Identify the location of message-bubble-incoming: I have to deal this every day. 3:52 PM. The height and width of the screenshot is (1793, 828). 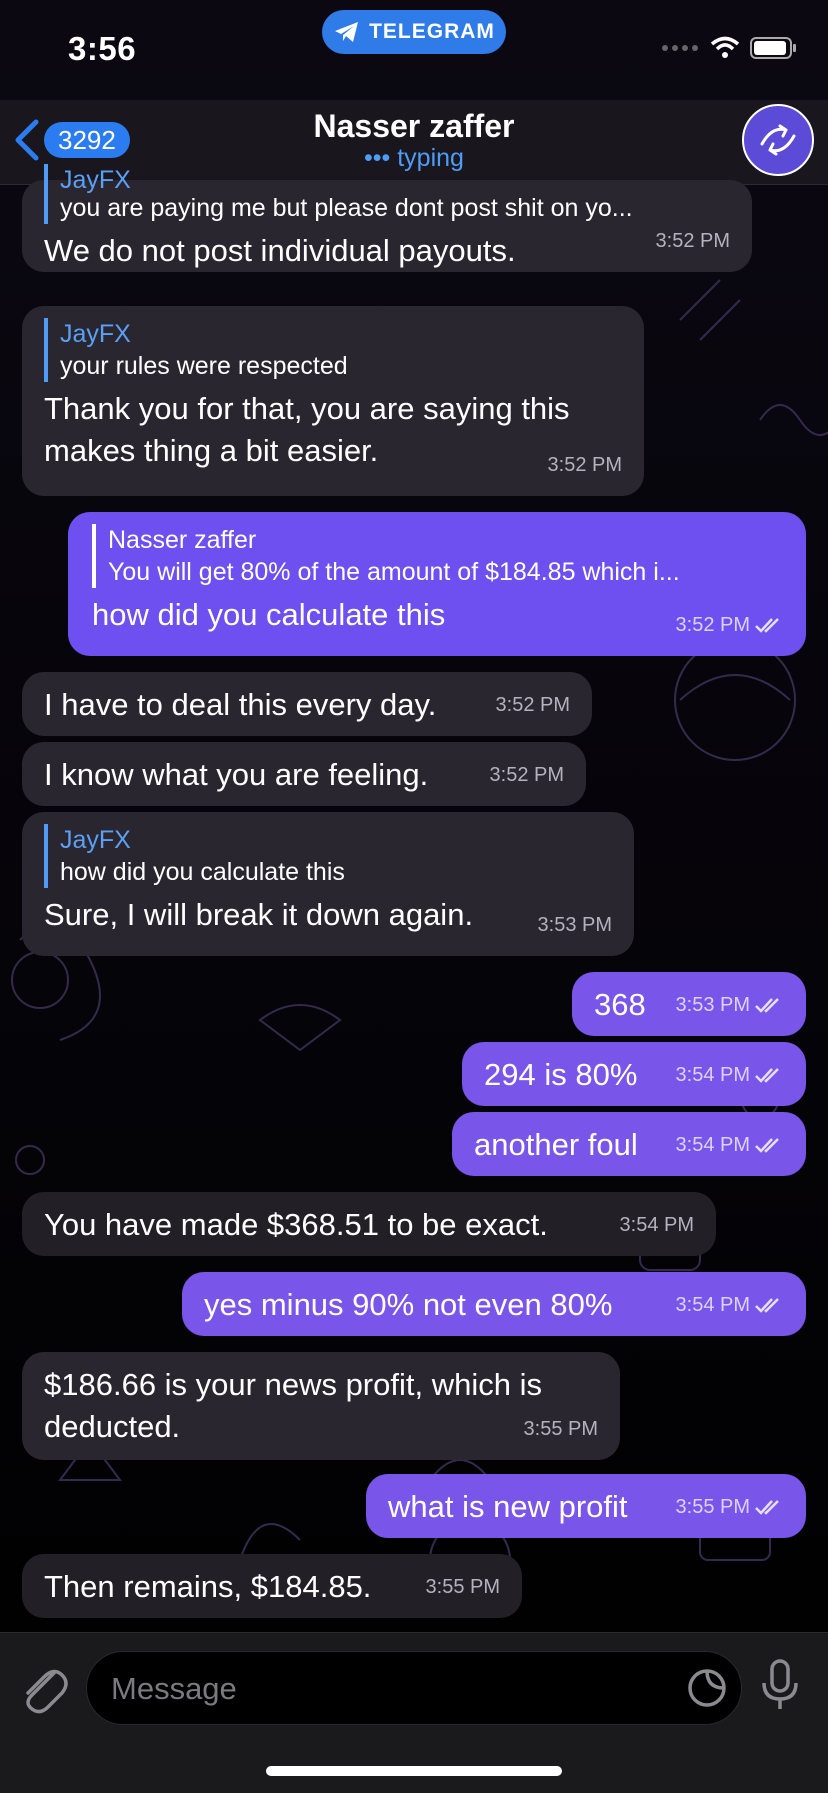
(307, 704).